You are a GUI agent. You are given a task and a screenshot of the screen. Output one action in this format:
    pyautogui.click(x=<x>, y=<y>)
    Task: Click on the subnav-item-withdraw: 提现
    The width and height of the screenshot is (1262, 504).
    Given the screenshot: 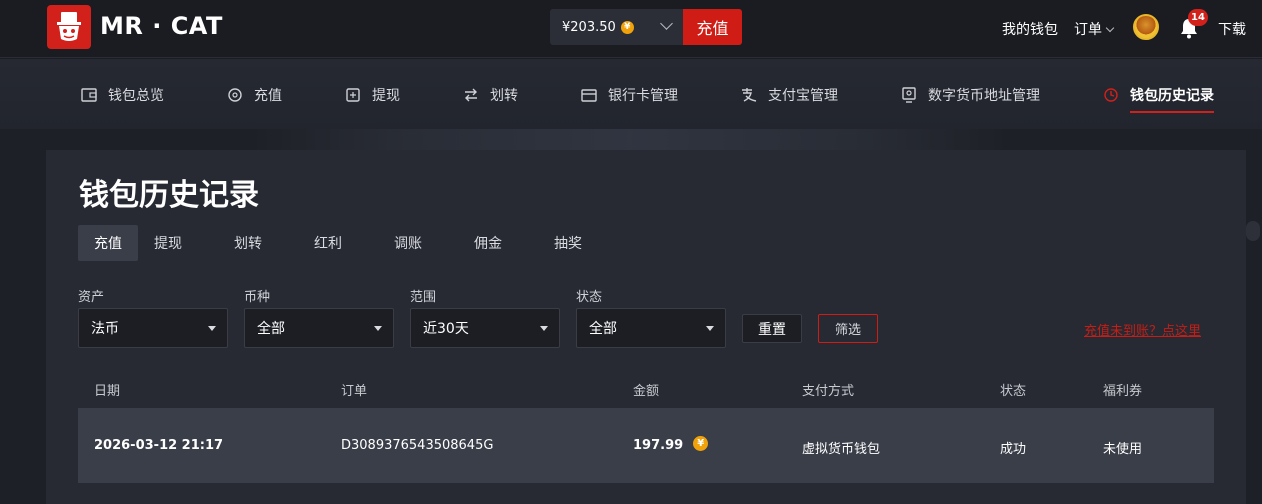 What is the action you would take?
    pyautogui.click(x=372, y=95)
    